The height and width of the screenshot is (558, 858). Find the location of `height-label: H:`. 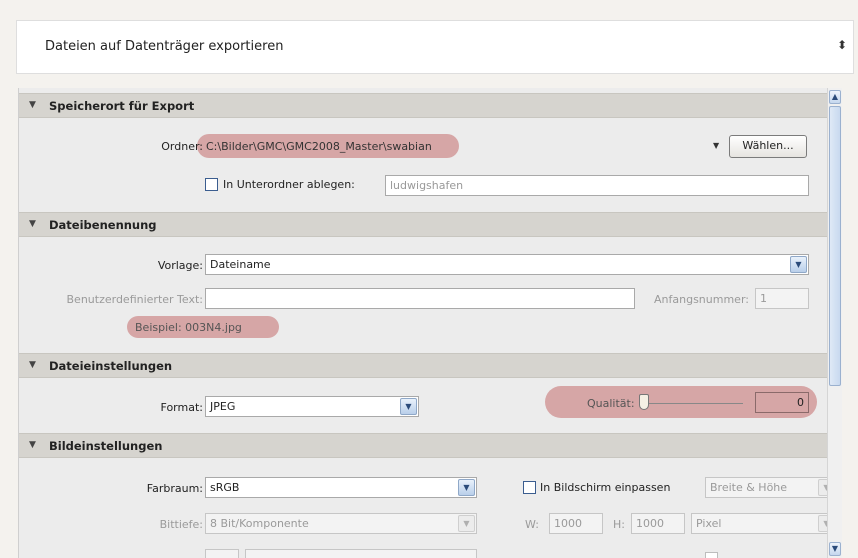

height-label: H: is located at coordinates (619, 524).